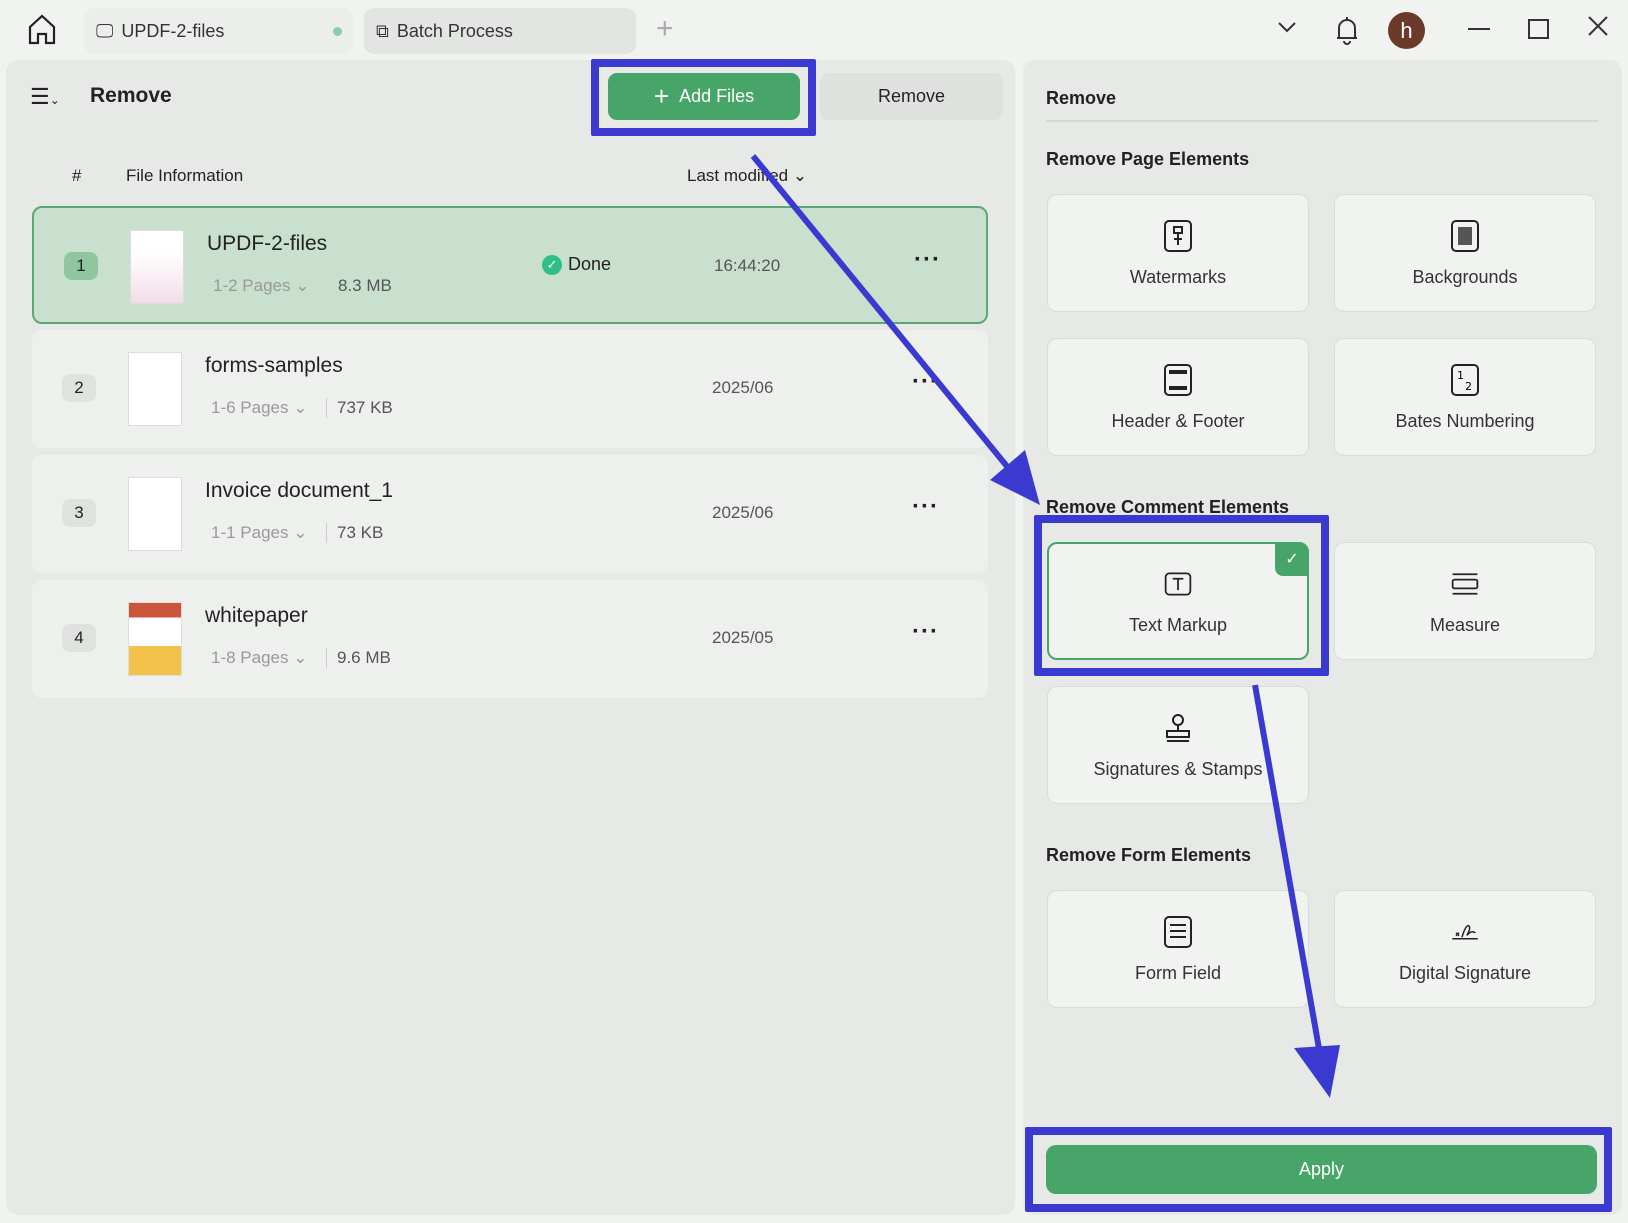 This screenshot has width=1628, height=1223. I want to click on option-measure: Measure, so click(1465, 601).